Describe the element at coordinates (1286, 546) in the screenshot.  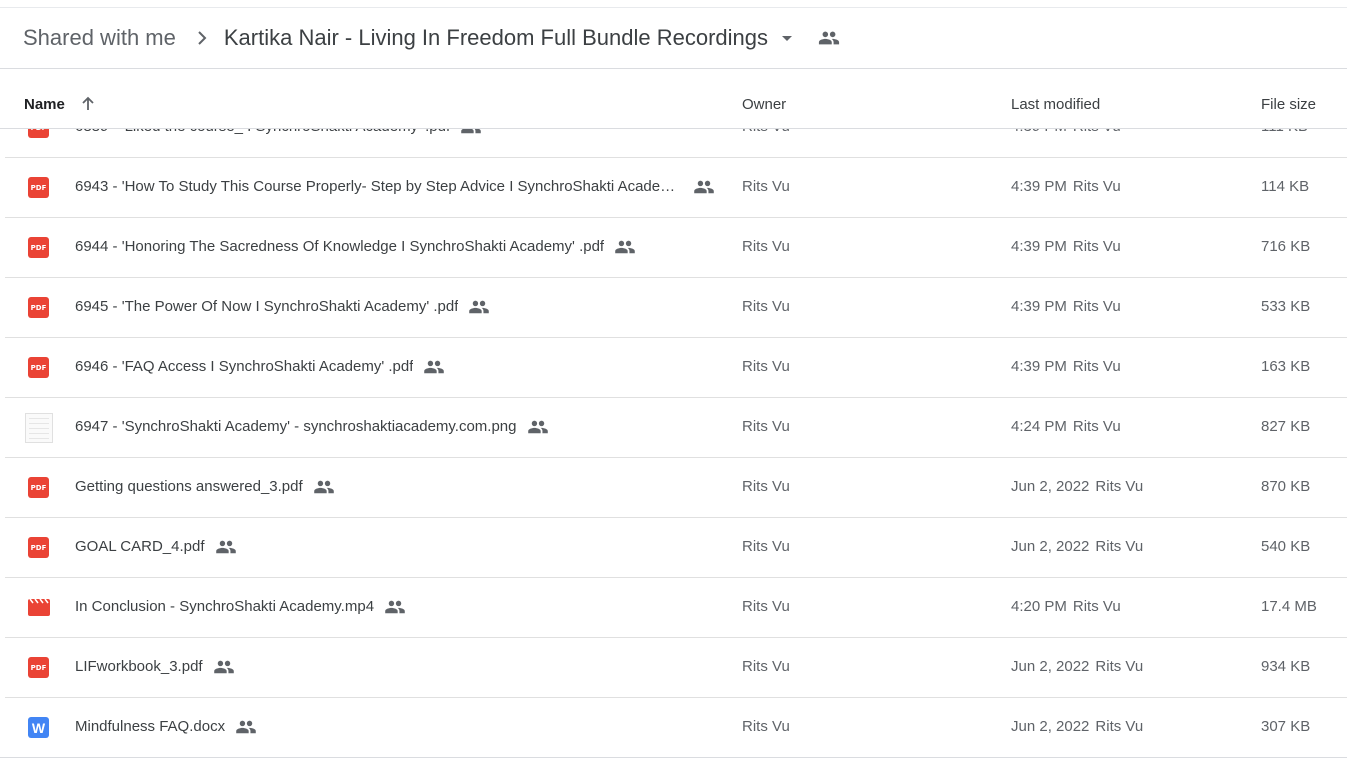
I see `file-size: 540 KB` at that location.